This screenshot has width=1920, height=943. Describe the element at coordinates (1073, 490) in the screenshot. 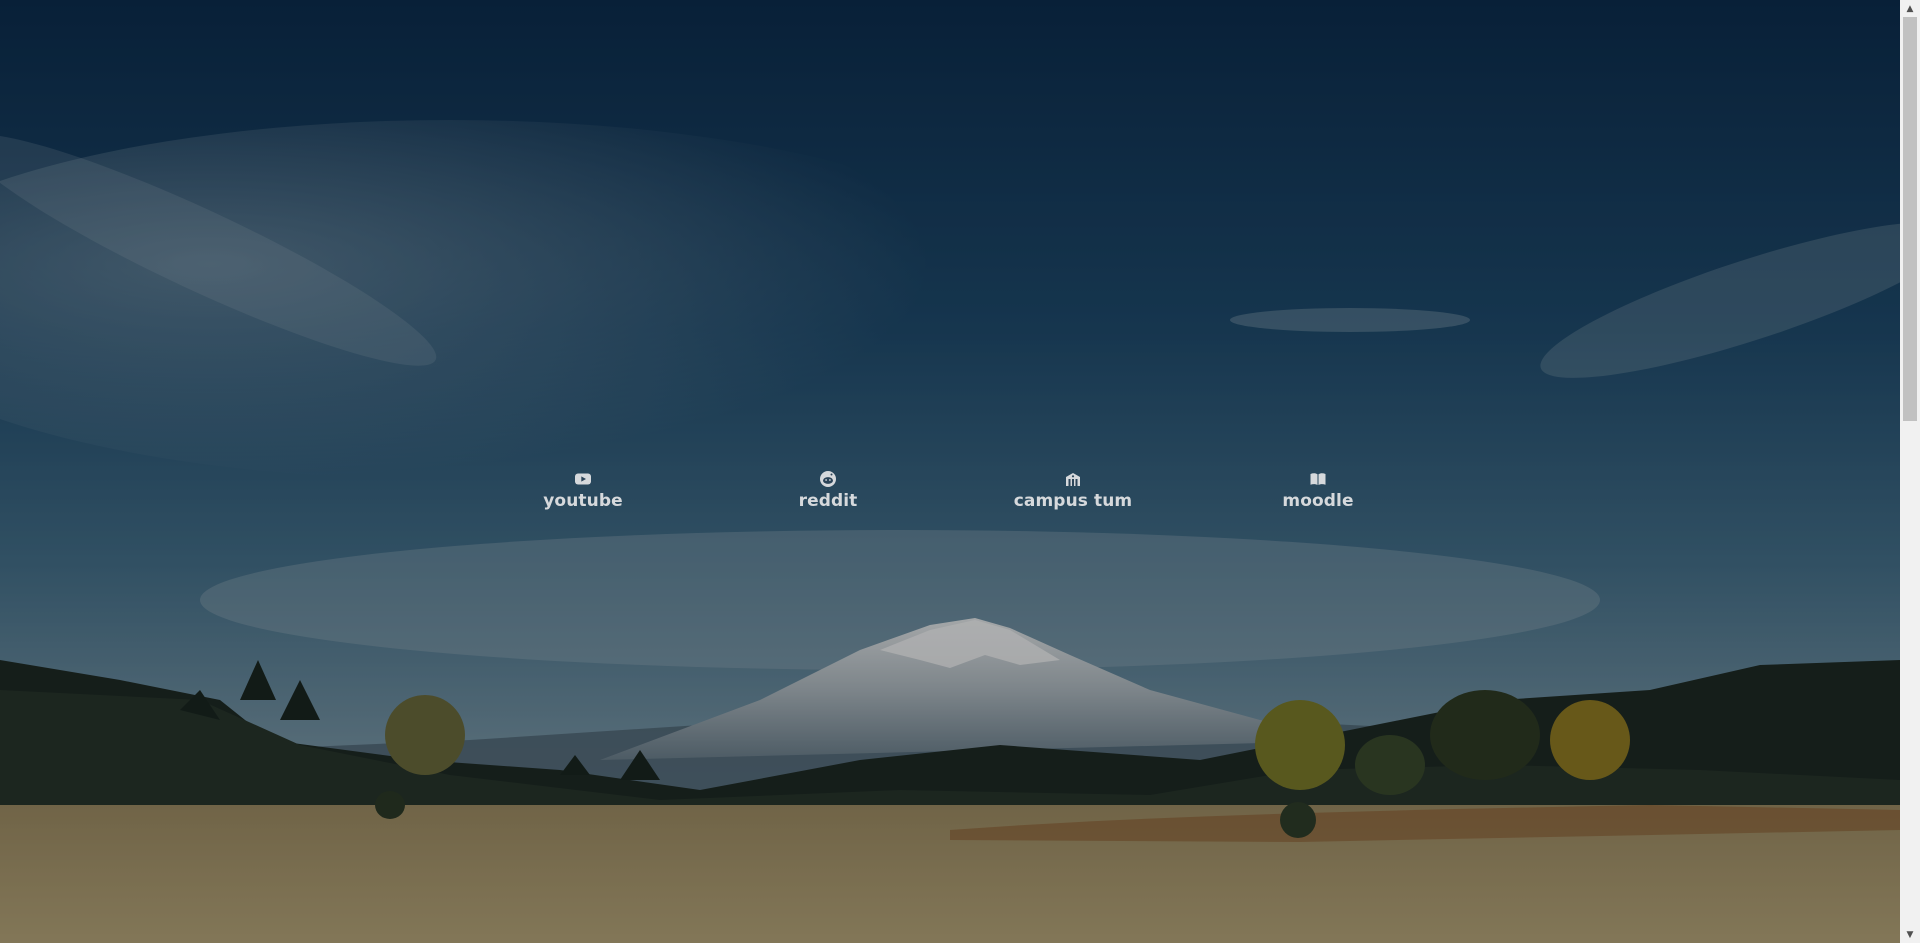

I see `quick-link-campus-tum: campus tum` at that location.